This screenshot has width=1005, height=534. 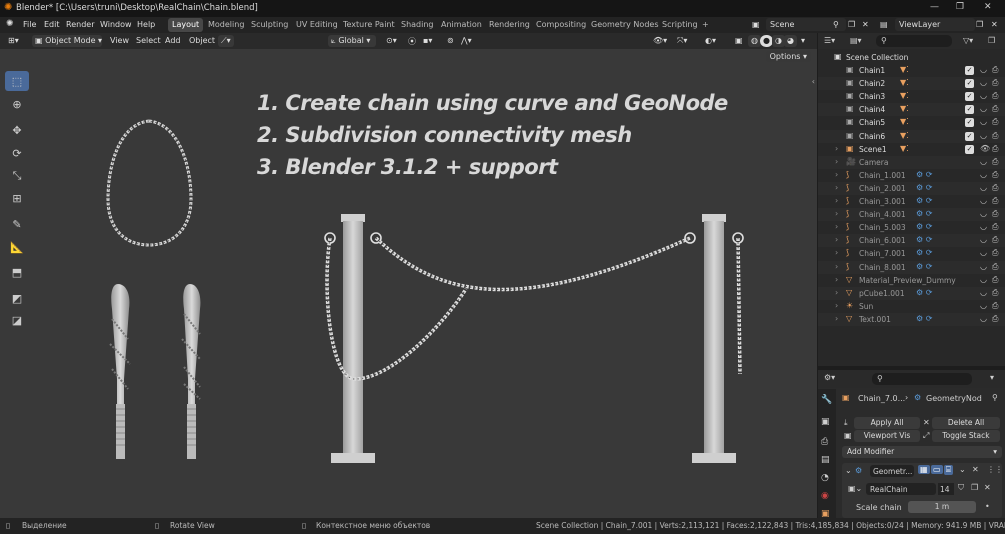 What do you see at coordinates (988, 7) in the screenshot?
I see `close-icon: ✕` at bounding box center [988, 7].